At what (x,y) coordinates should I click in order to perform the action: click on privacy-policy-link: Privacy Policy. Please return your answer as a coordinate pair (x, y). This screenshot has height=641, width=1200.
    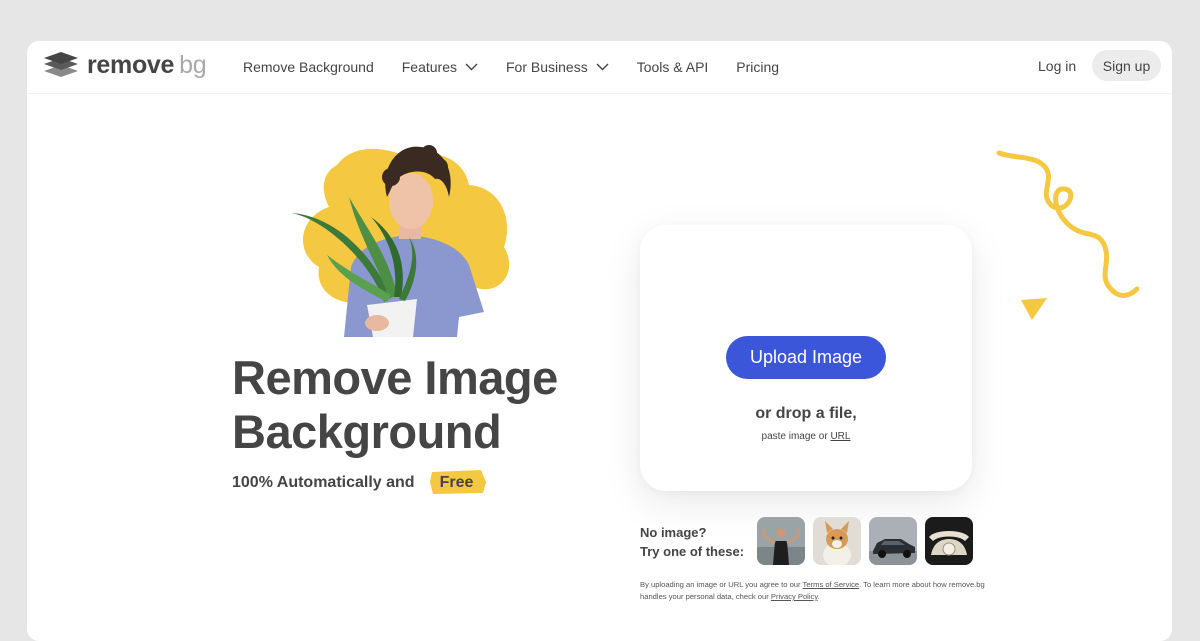
    Looking at the image, I should click on (794, 596).